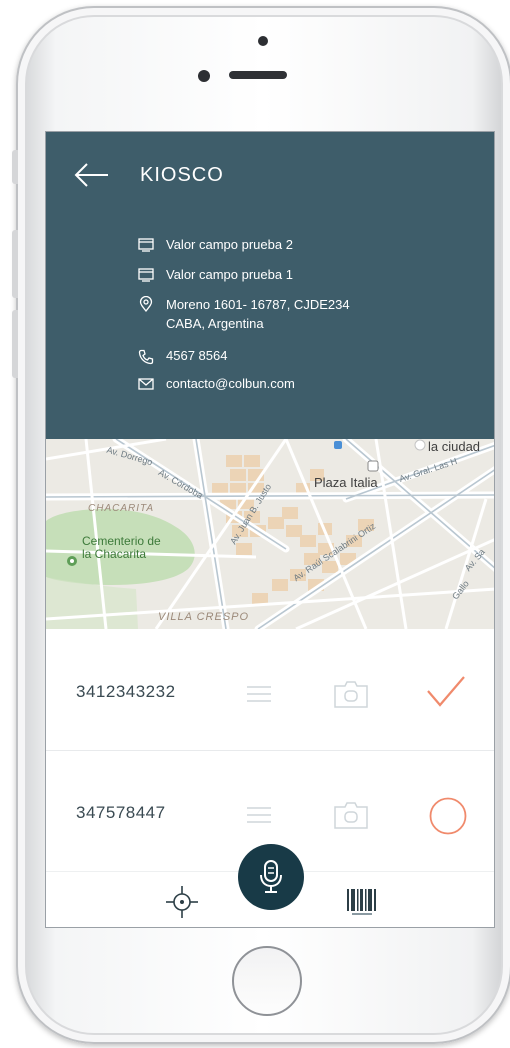 This screenshot has height=1048, width=510. I want to click on info-field-2: Valor campo prueba 1, so click(215, 274).